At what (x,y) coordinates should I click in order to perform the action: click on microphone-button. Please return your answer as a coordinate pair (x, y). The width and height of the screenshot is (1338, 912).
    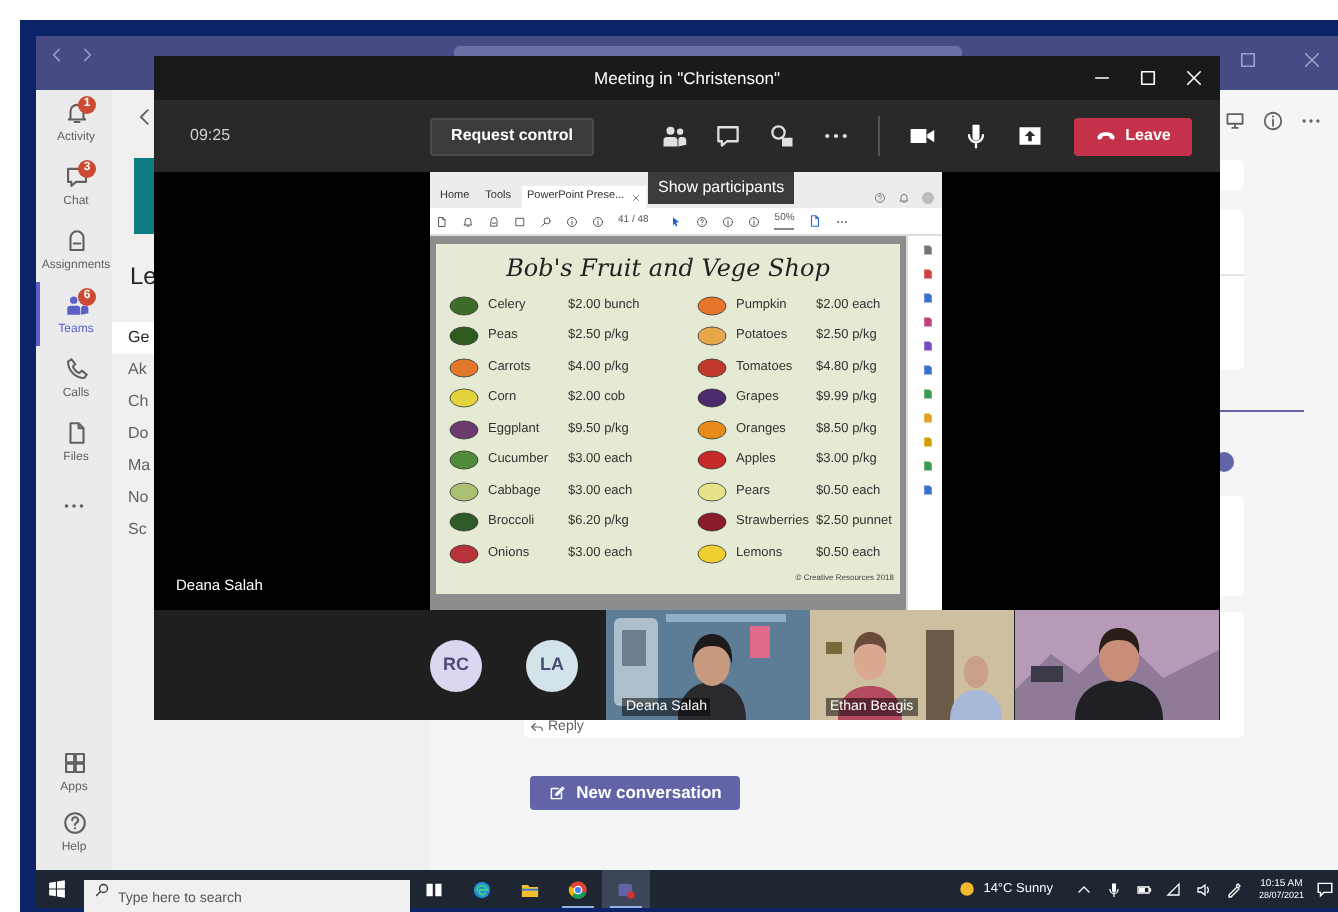
    Looking at the image, I should click on (976, 136).